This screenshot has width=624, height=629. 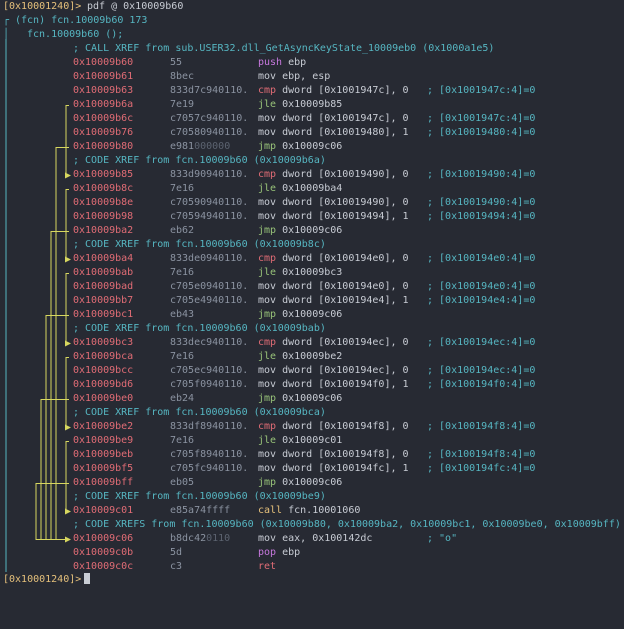 What do you see at coordinates (38, 305) in the screenshot?
I see `jump-arrows` at bounding box center [38, 305].